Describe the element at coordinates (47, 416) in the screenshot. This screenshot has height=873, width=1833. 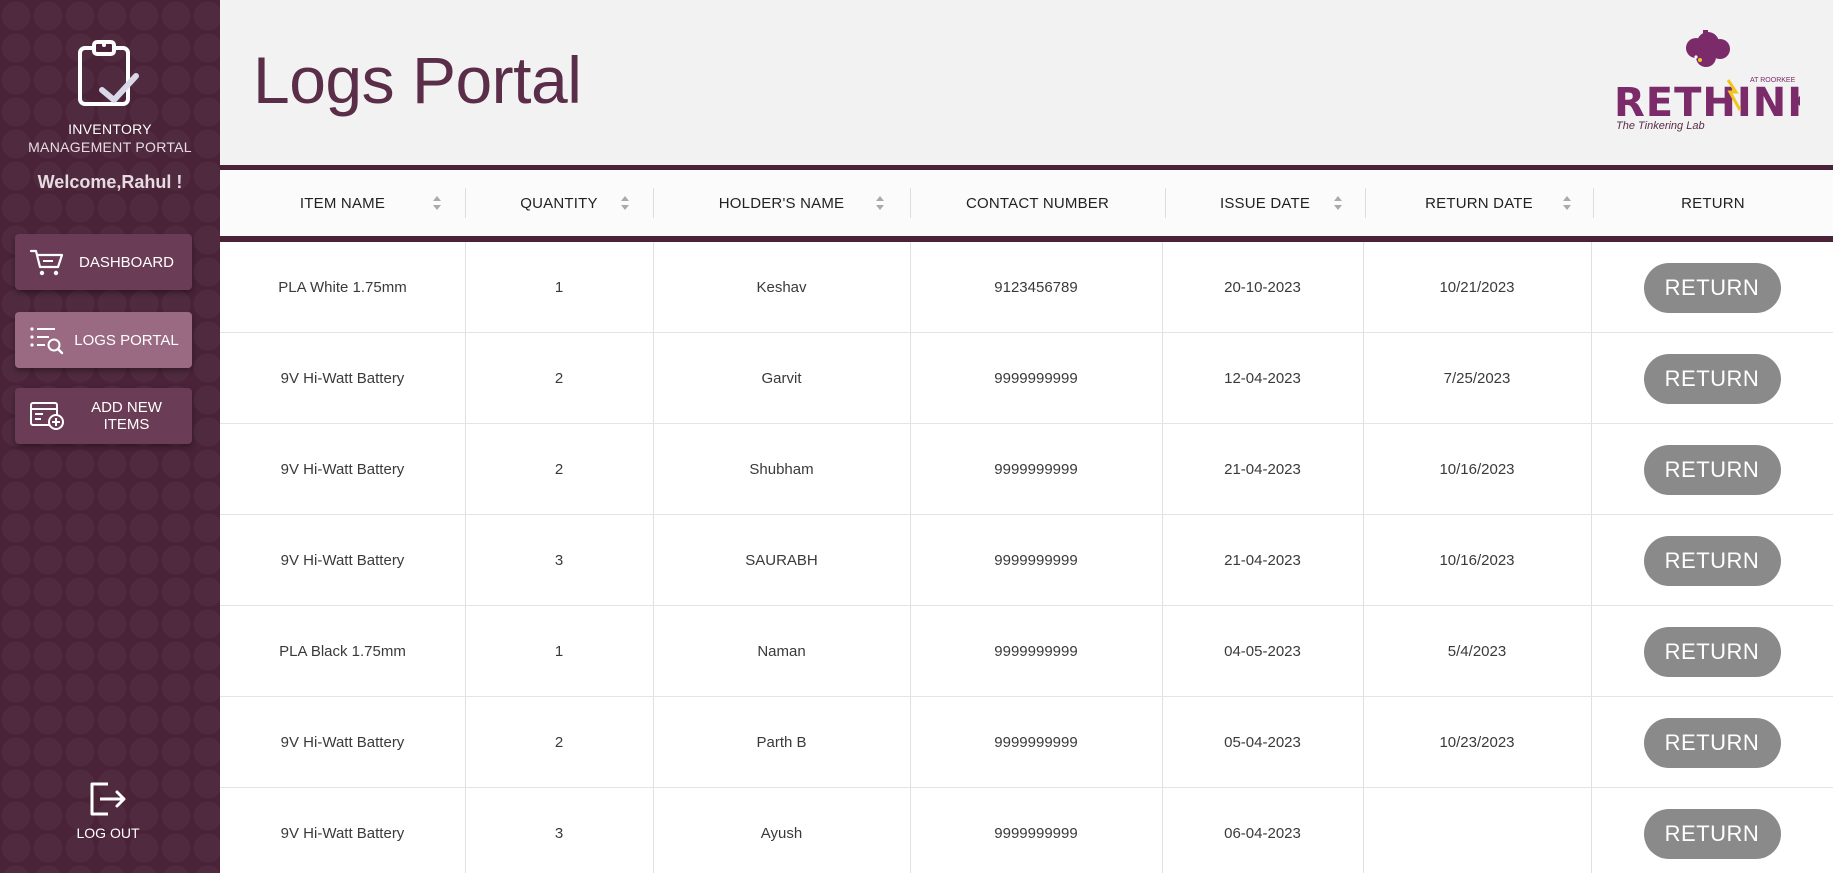
I see `add-item-icon` at that location.